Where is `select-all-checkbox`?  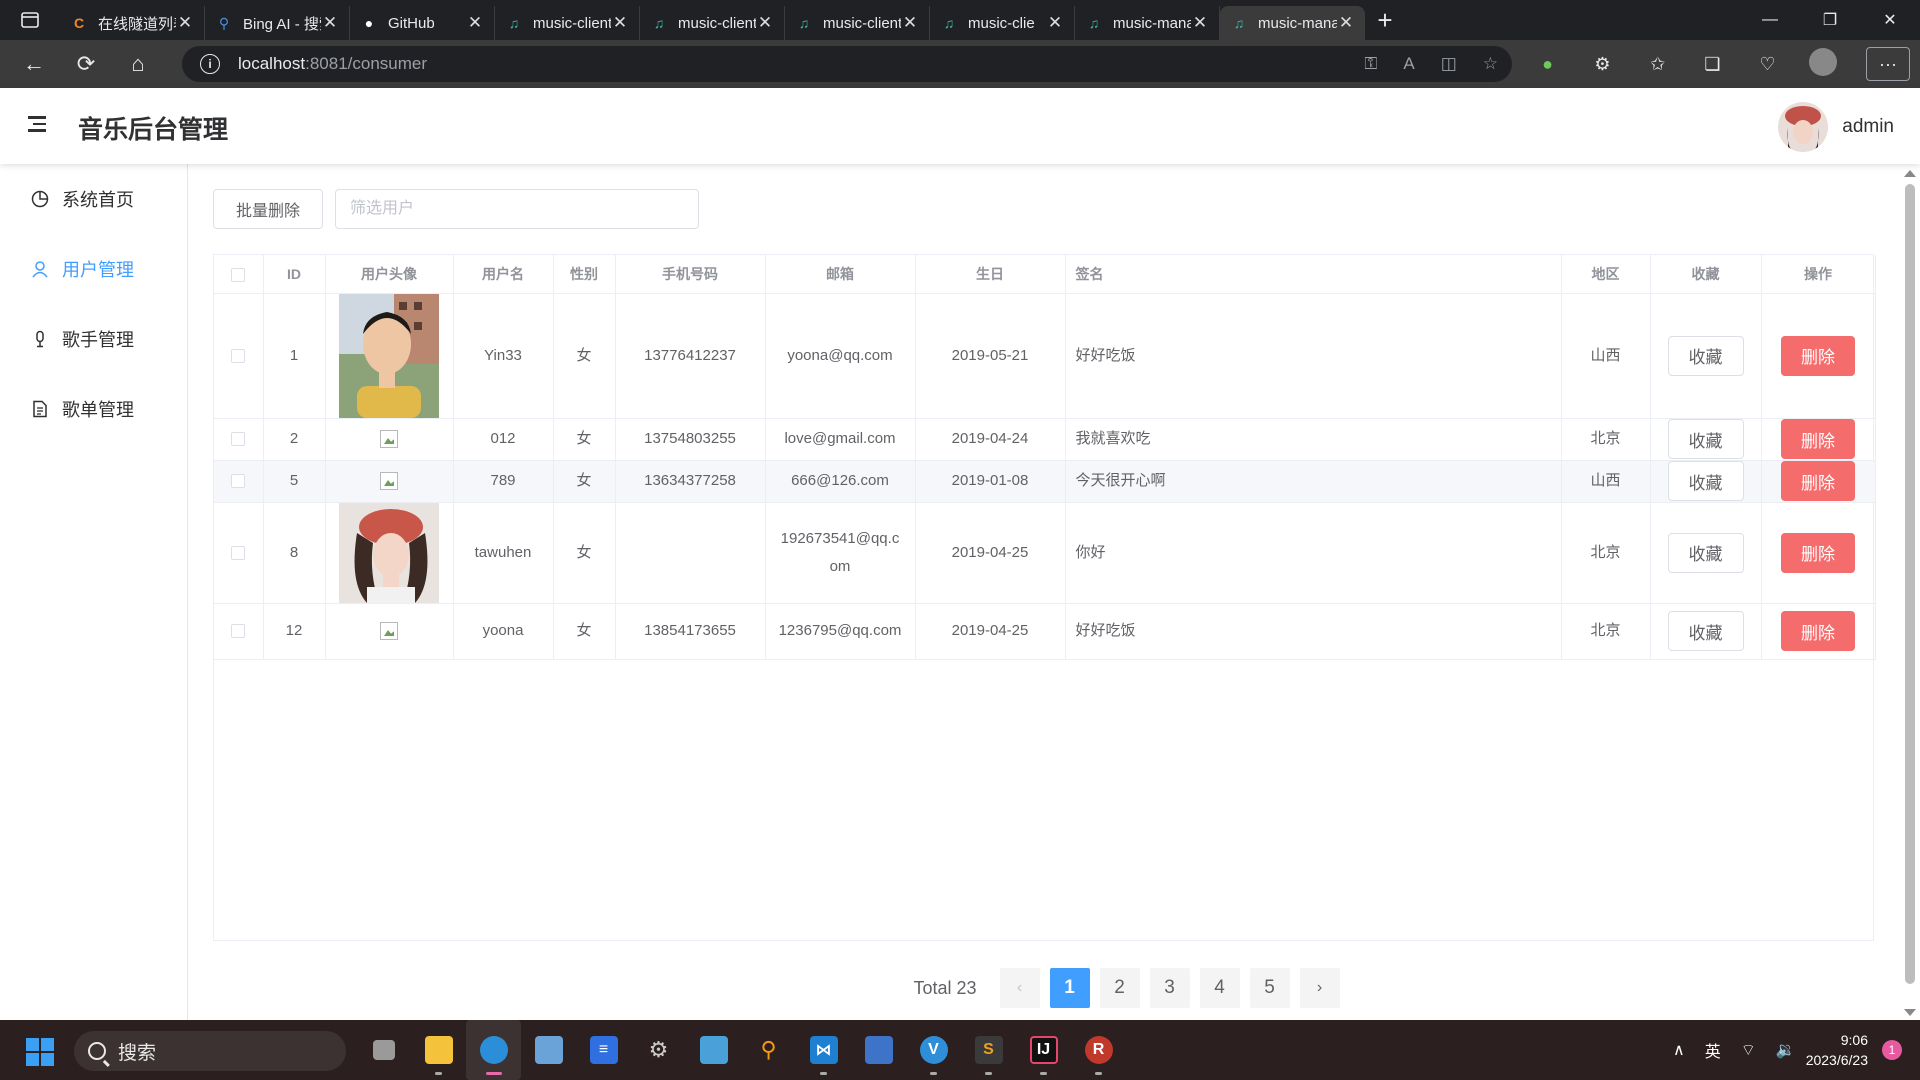
select-all-checkbox is located at coordinates (238, 274).